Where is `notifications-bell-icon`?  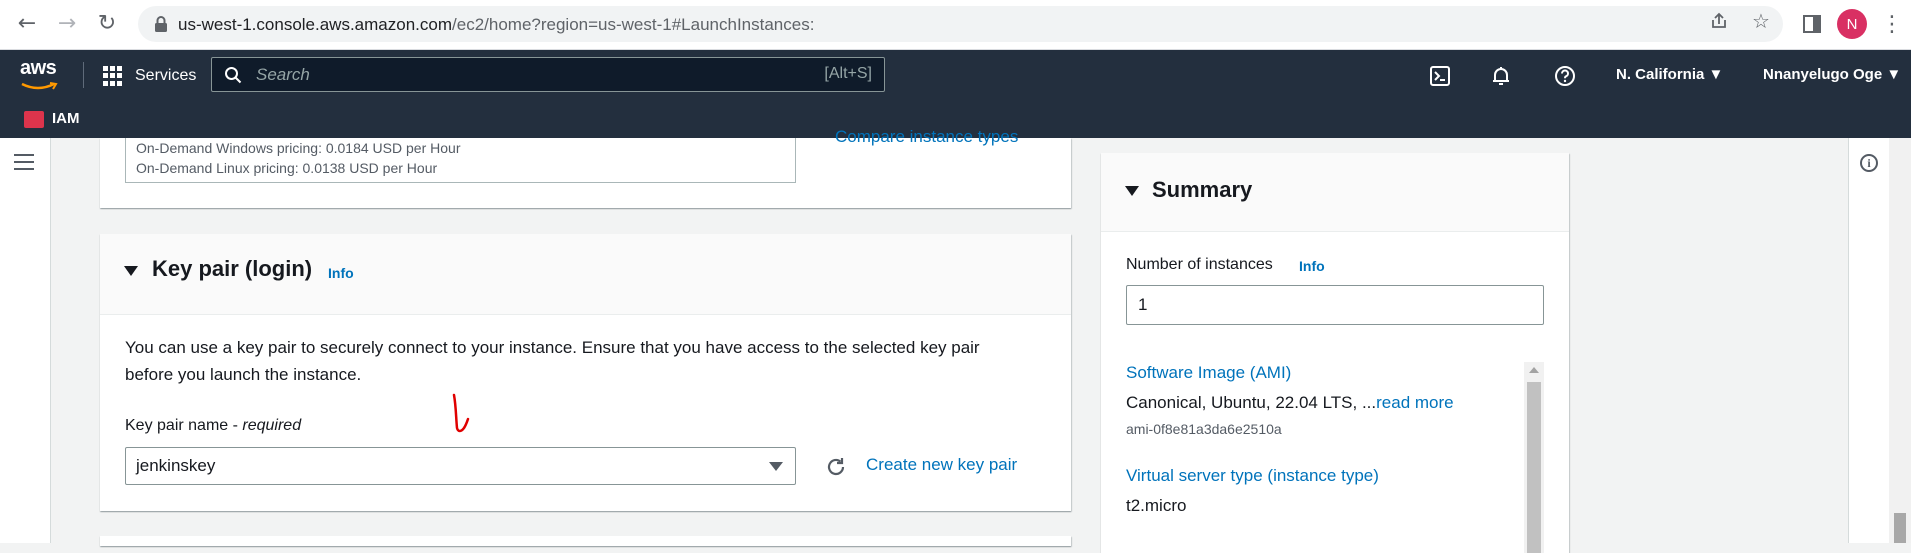 notifications-bell-icon is located at coordinates (1501, 76).